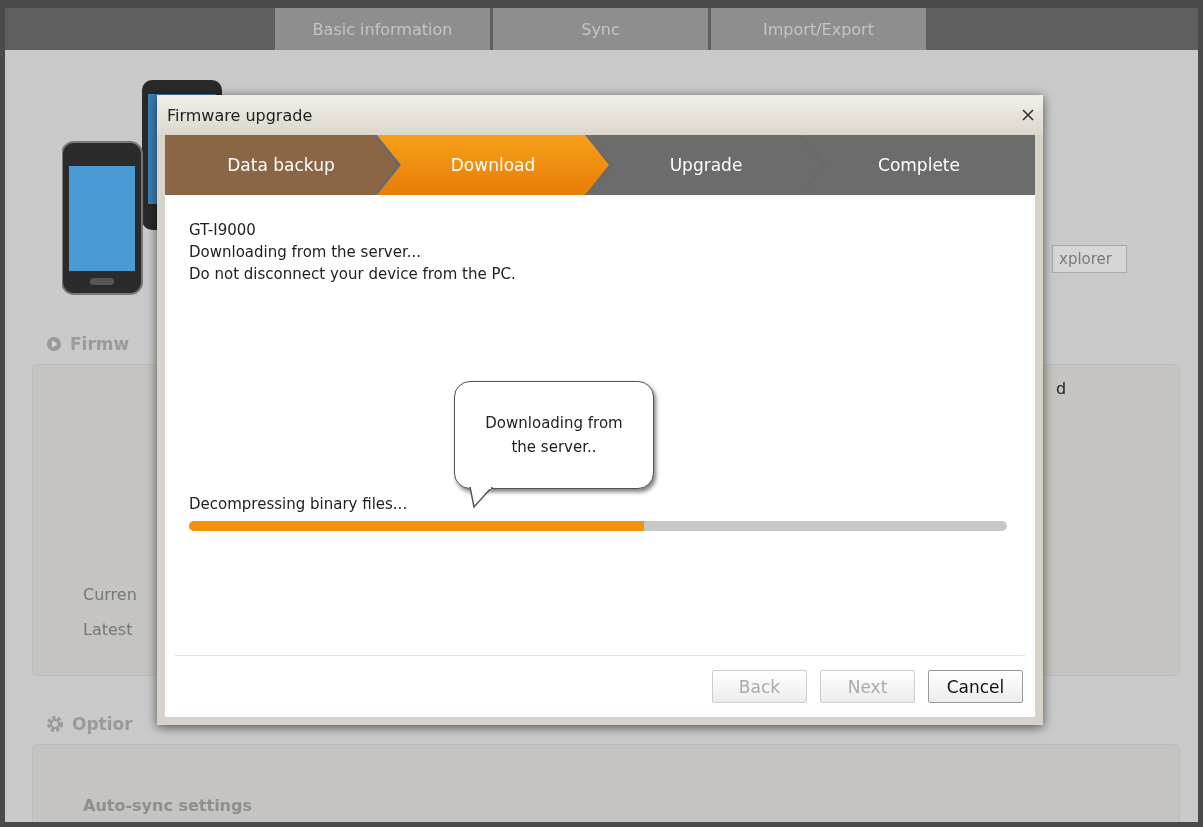 The image size is (1203, 827). Describe the element at coordinates (1089, 259) in the screenshot. I see `explorer-button: xplorer` at that location.